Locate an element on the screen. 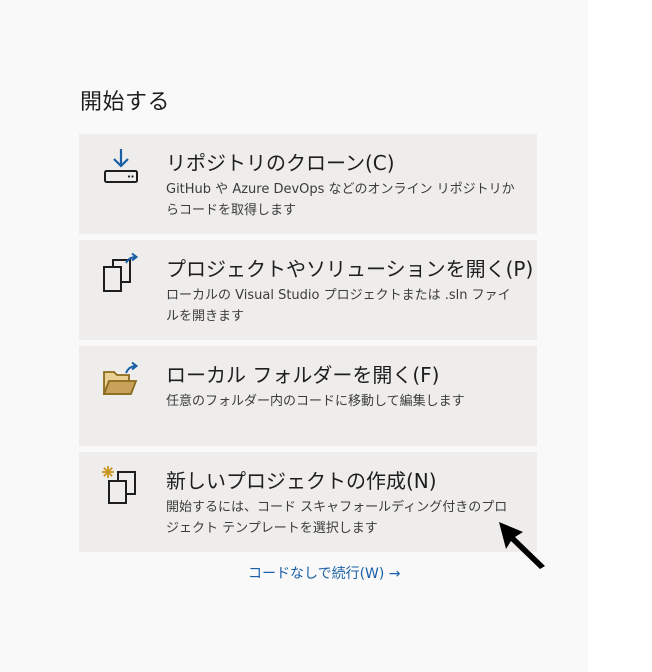 The height and width of the screenshot is (672, 652). new-project-title: 新しいプロジェクトの作成(N) is located at coordinates (301, 481).